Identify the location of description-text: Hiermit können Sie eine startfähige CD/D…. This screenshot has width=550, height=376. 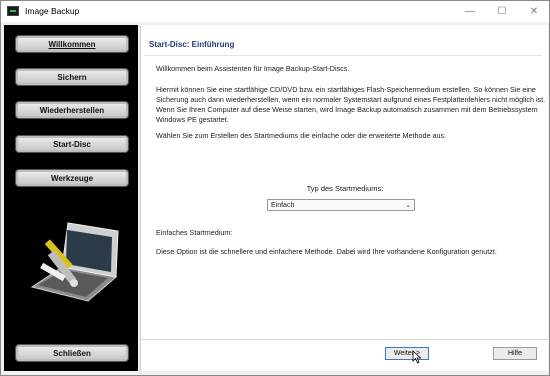
(351, 104).